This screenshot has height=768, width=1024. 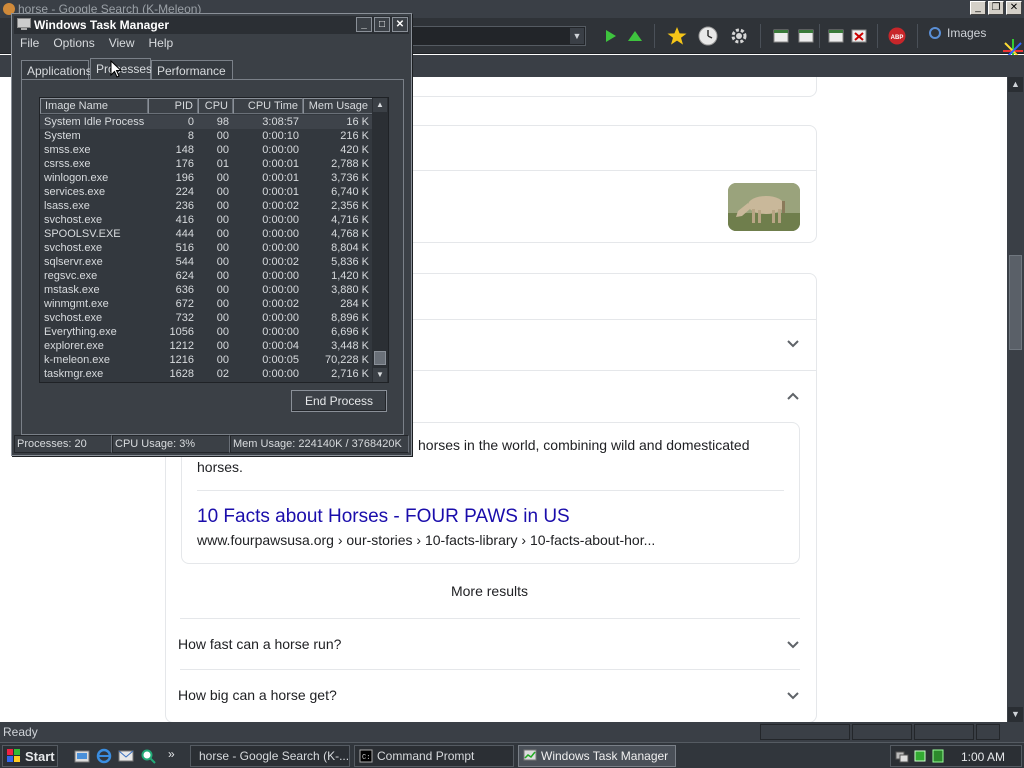 What do you see at coordinates (383, 517) in the screenshot?
I see `result-title-link: 10 Facts about Horses - FOUR PAWS in US` at bounding box center [383, 517].